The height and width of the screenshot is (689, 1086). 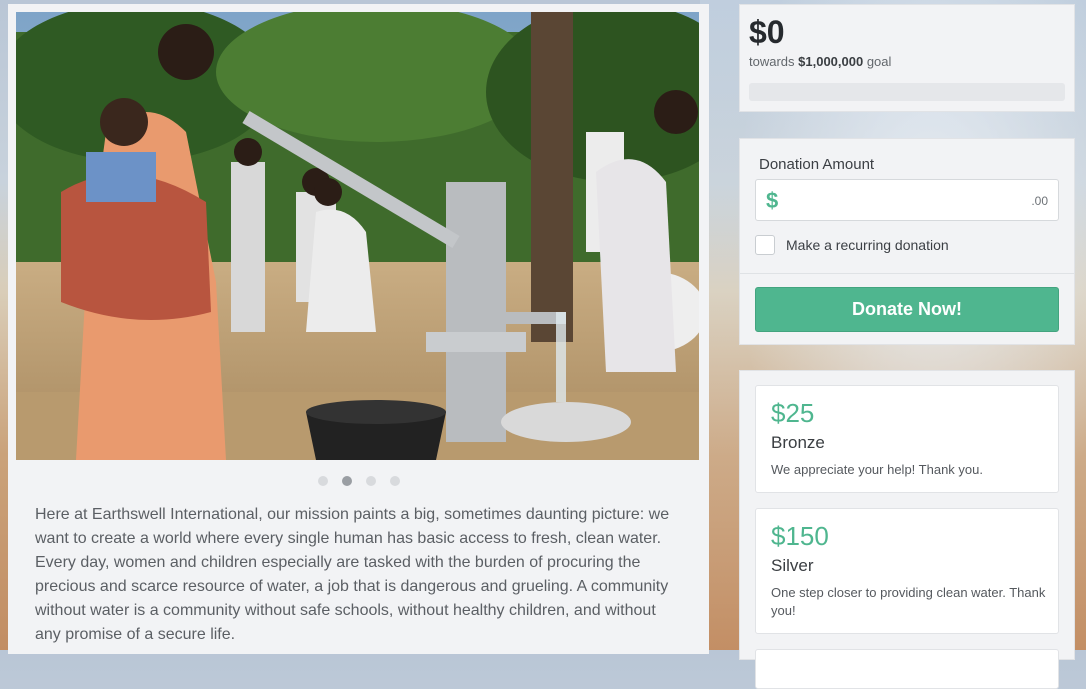 I want to click on tier-amount: $150, so click(x=800, y=536).